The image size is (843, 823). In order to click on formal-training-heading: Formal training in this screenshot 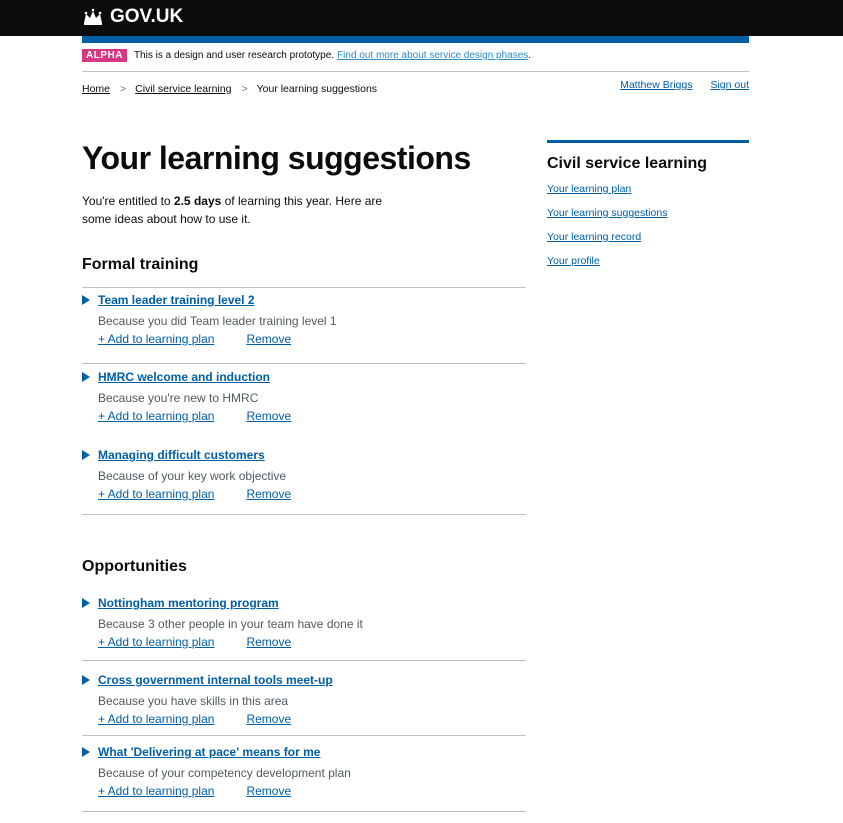, I will do `click(140, 264)`.